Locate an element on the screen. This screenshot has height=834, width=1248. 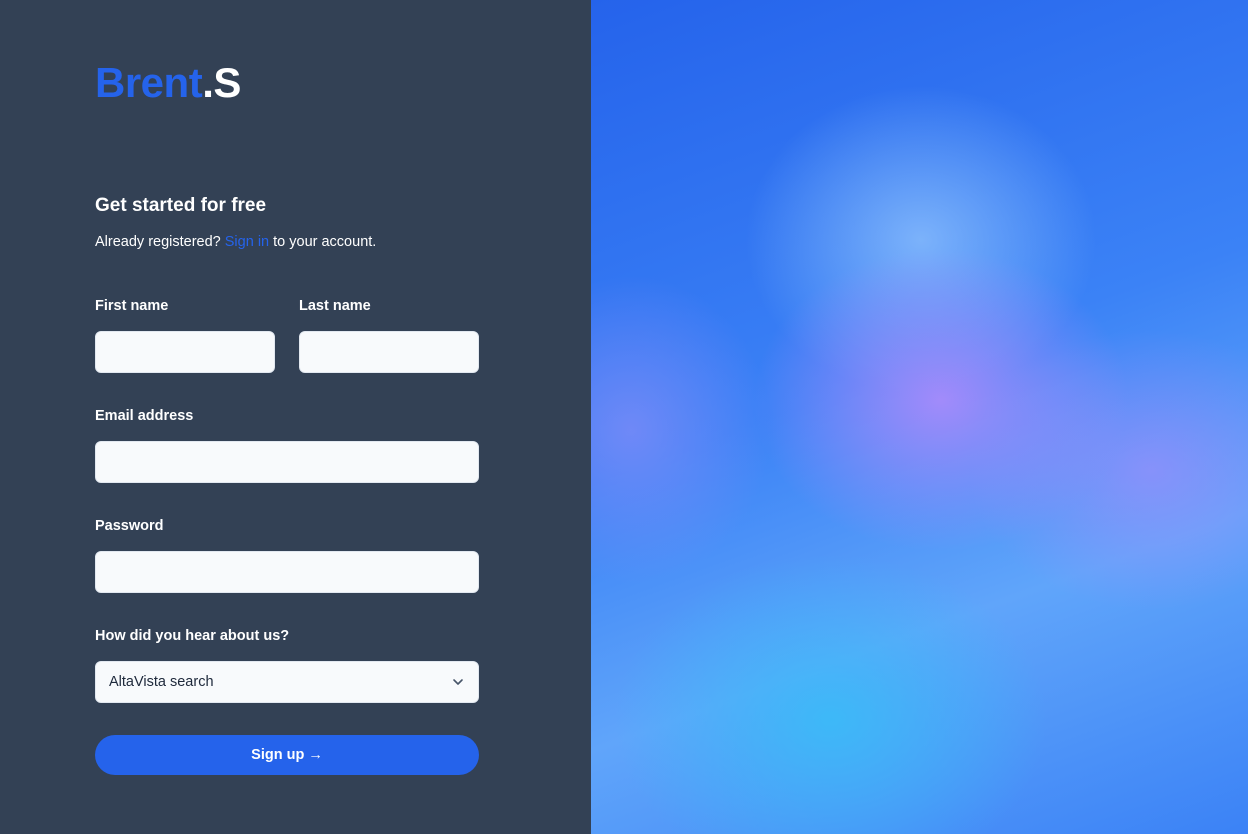
last-name-input is located at coordinates (389, 352).